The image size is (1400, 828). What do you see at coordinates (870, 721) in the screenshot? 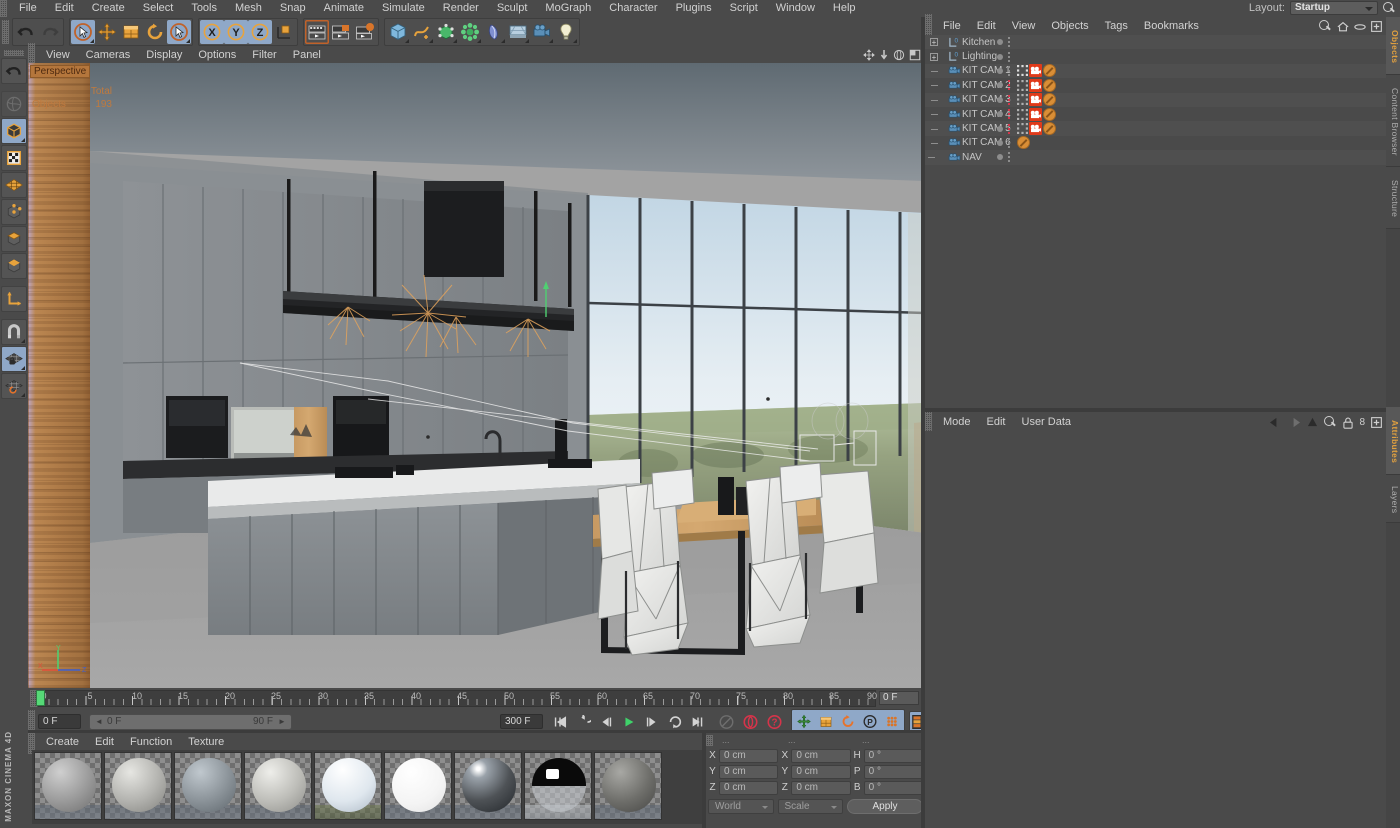
I see `param-key-icon: P` at bounding box center [870, 721].